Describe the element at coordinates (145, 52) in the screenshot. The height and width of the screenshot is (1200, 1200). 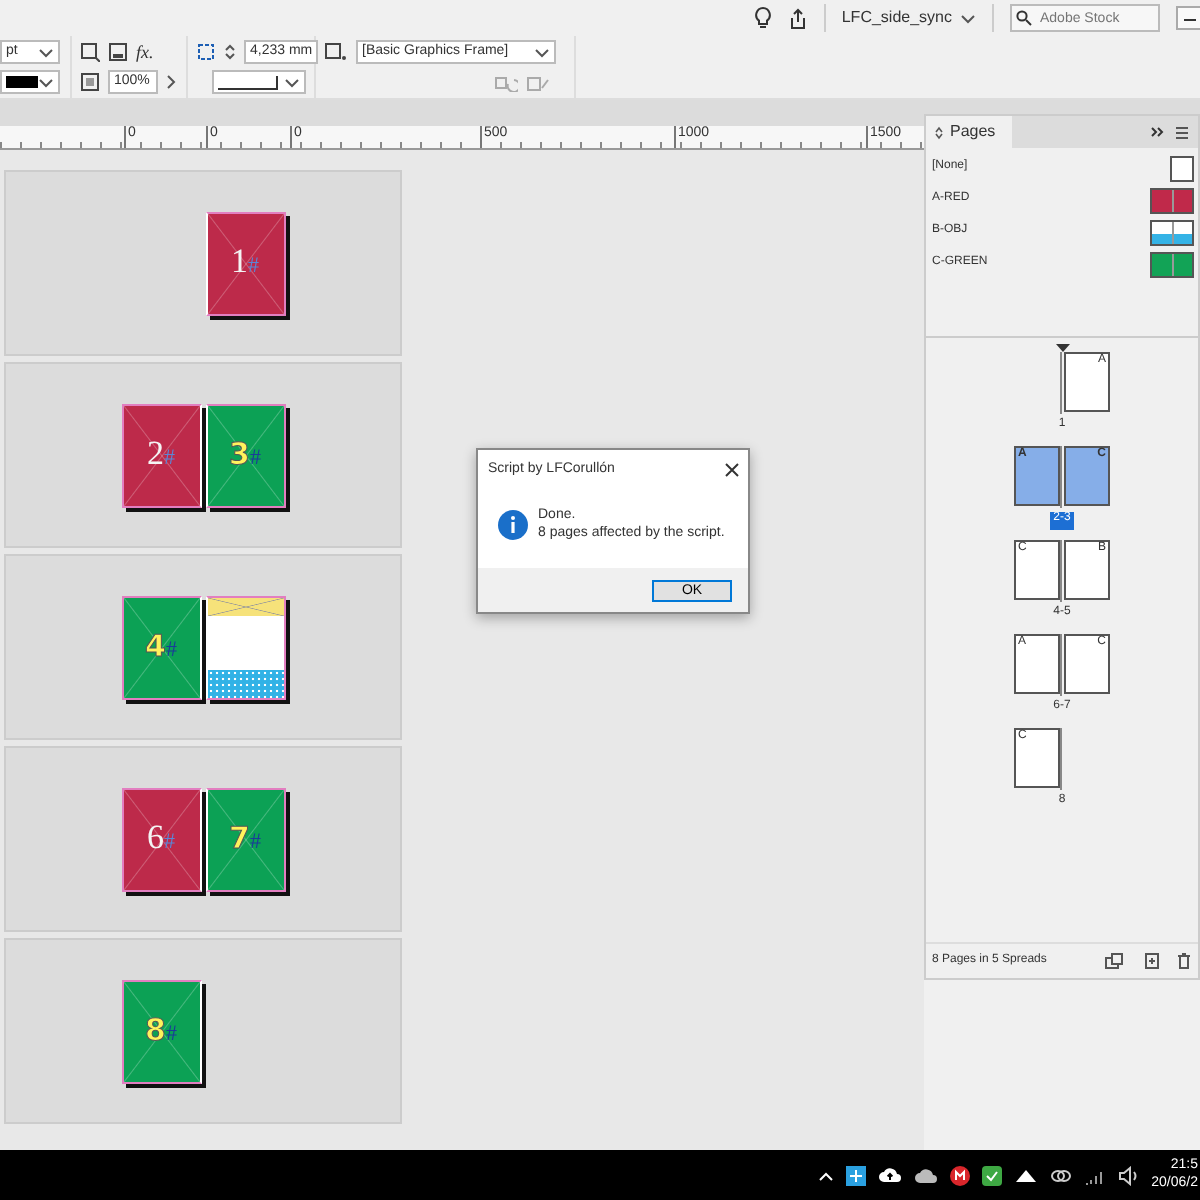
I see `effects-button: fx.` at that location.